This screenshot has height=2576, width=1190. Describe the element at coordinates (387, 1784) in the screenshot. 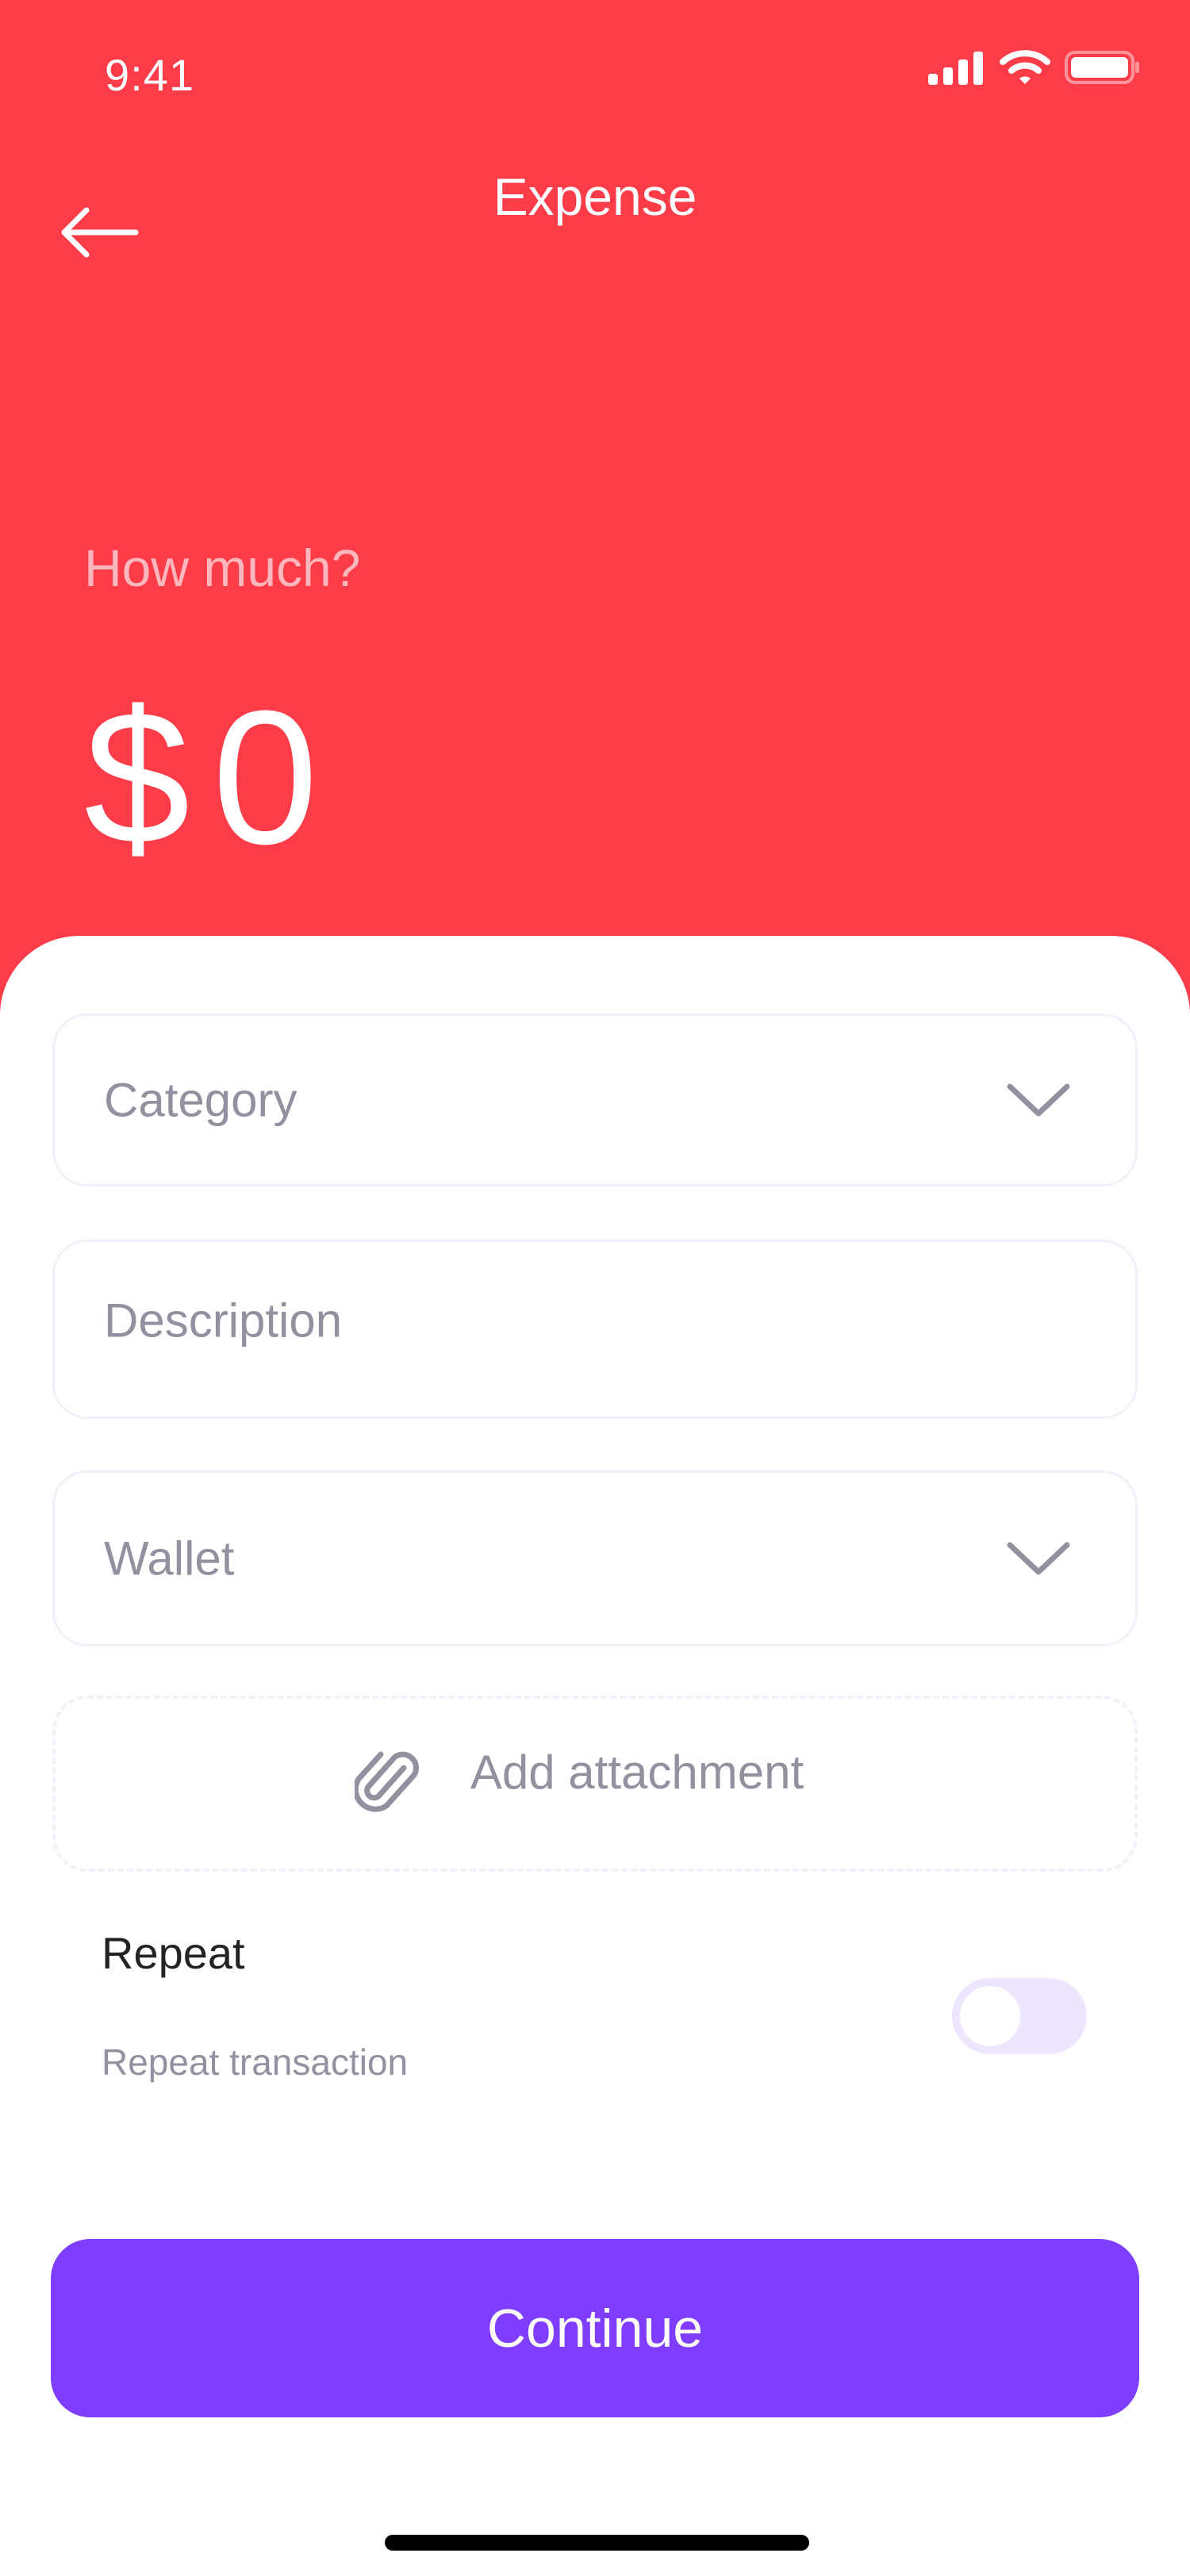

I see `paperclip-icon` at that location.